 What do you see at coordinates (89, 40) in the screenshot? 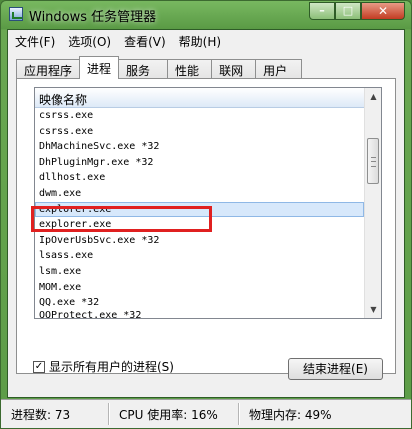
I see `menu-options: 选项(O)` at bounding box center [89, 40].